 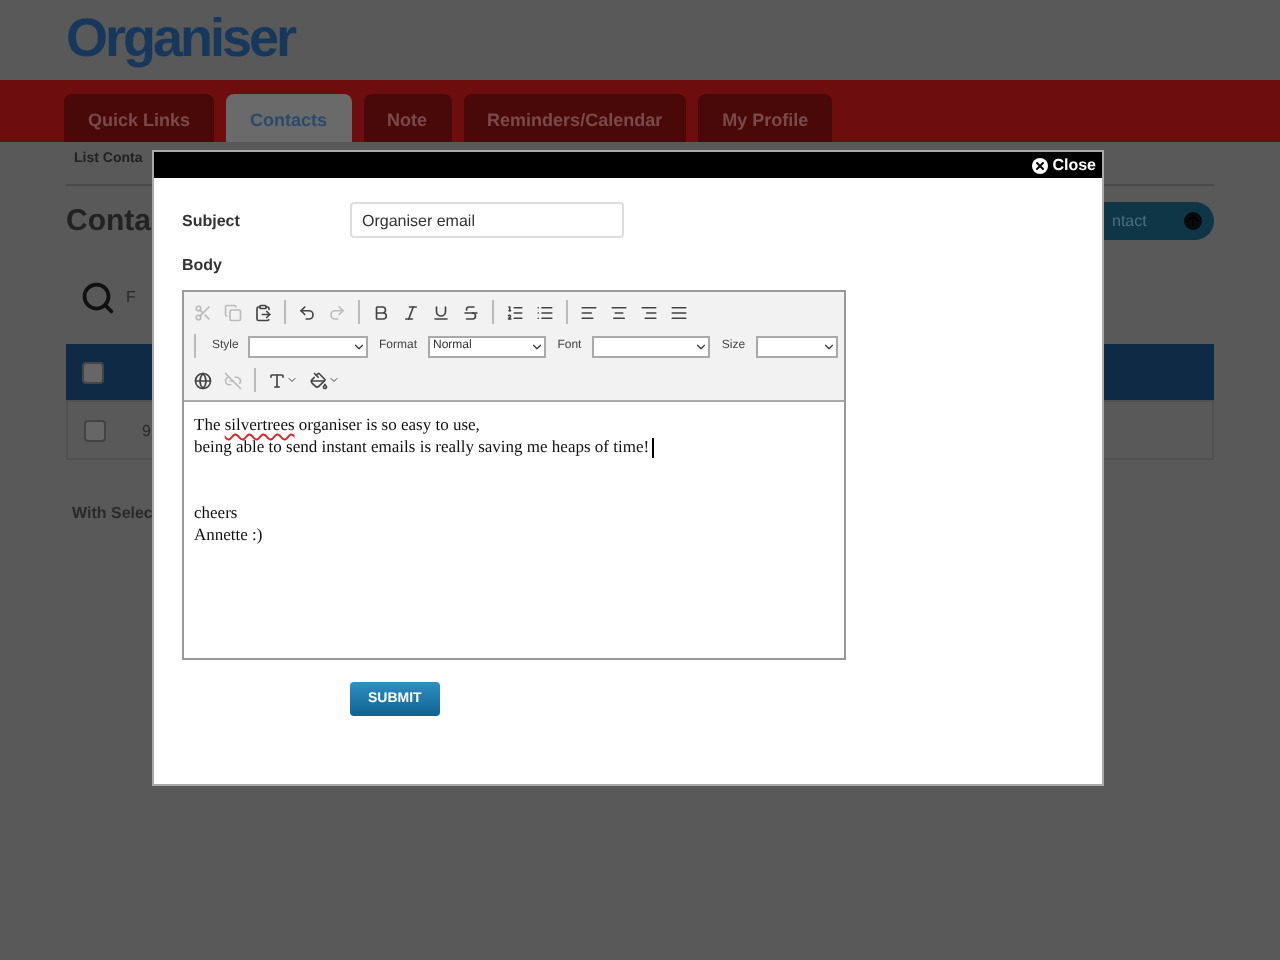 I want to click on cut-icon, so click(x=203, y=312).